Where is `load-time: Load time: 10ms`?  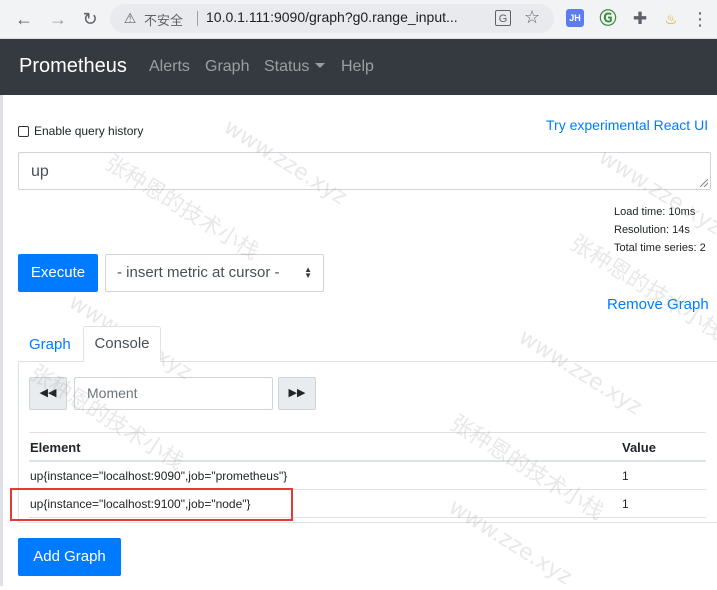
load-time: Load time: 10ms is located at coordinates (655, 212).